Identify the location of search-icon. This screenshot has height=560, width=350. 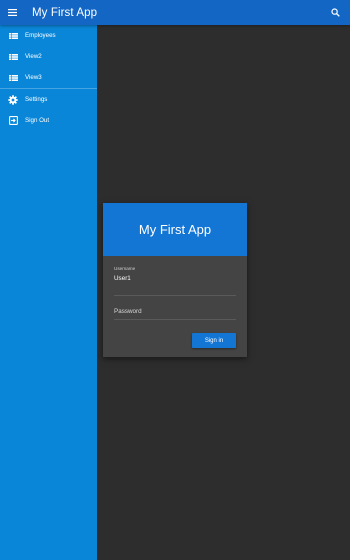
(335, 12).